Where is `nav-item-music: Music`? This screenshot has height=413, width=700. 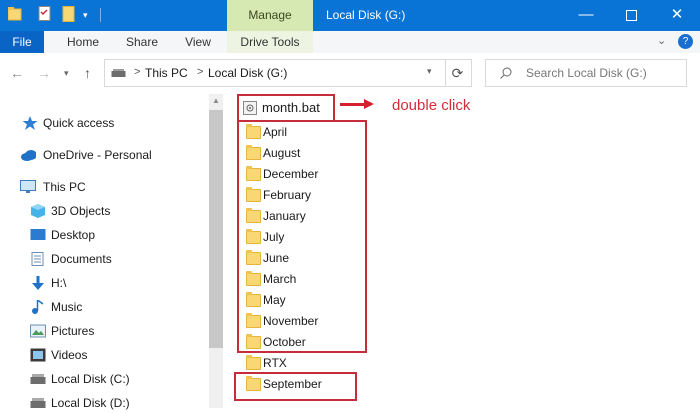
nav-item-music: Music is located at coordinates (116, 307).